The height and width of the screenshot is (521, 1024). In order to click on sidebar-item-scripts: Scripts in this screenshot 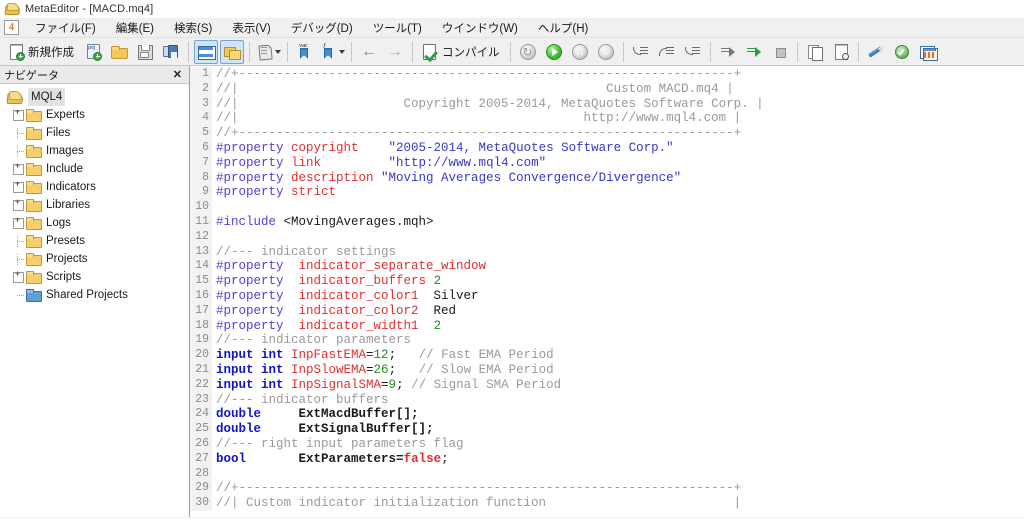, I will do `click(97, 277)`.